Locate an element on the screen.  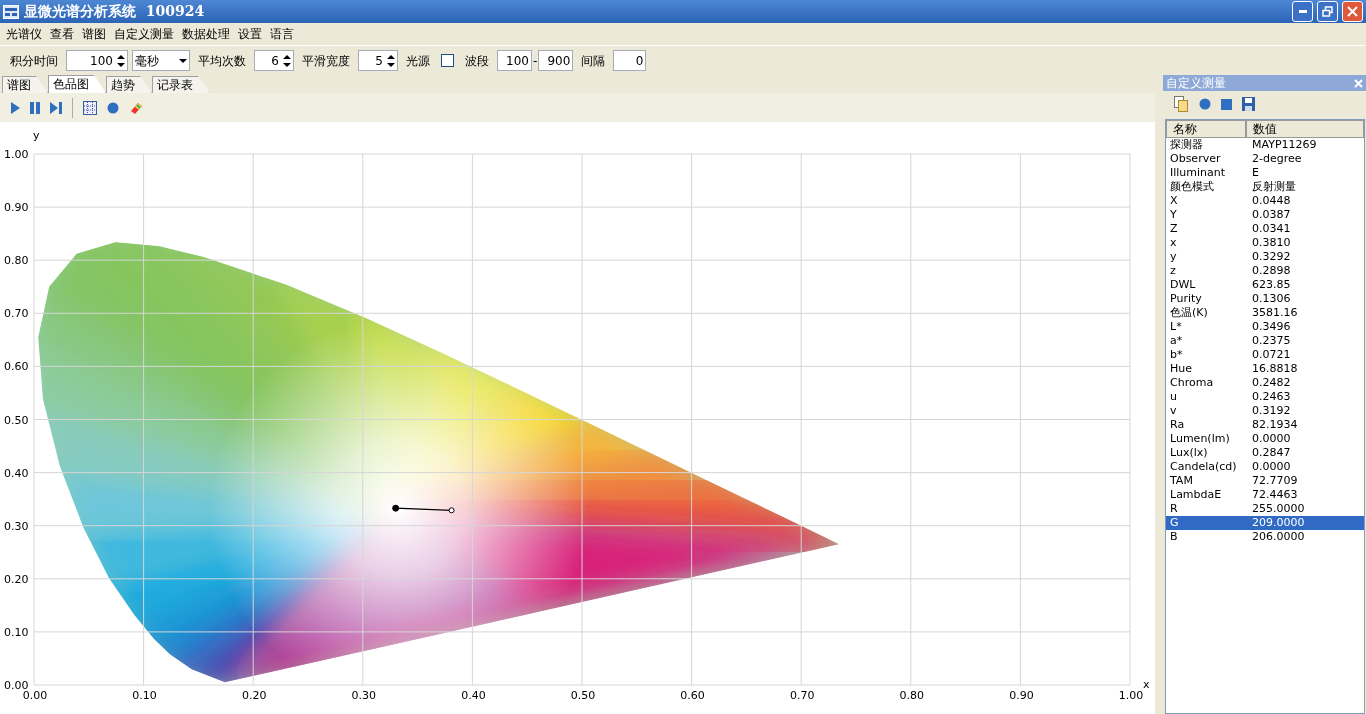
axis-title: y is located at coordinates (36, 135).